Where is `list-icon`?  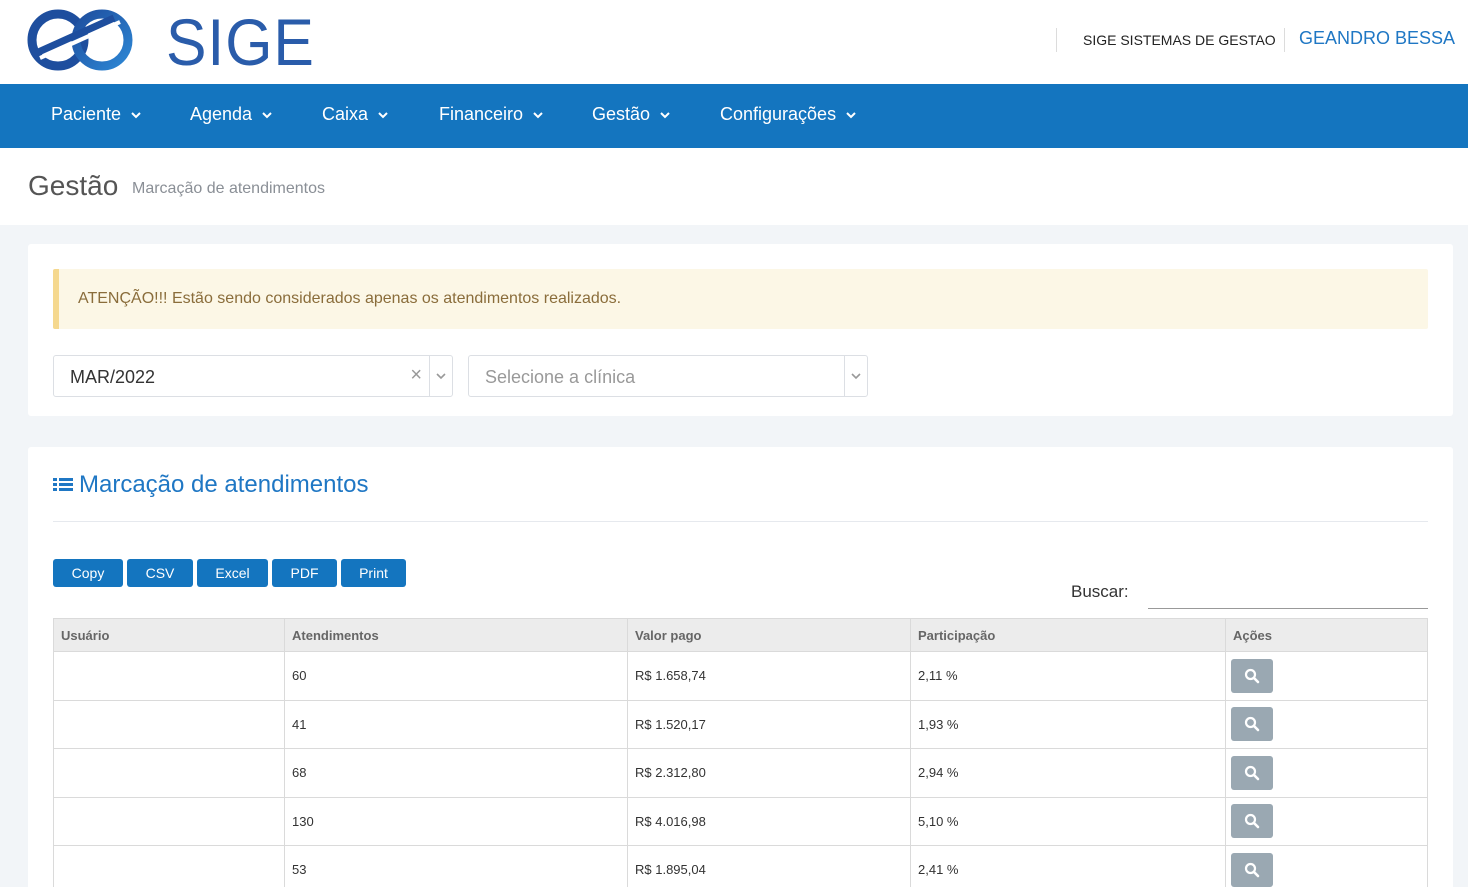 list-icon is located at coordinates (63, 484).